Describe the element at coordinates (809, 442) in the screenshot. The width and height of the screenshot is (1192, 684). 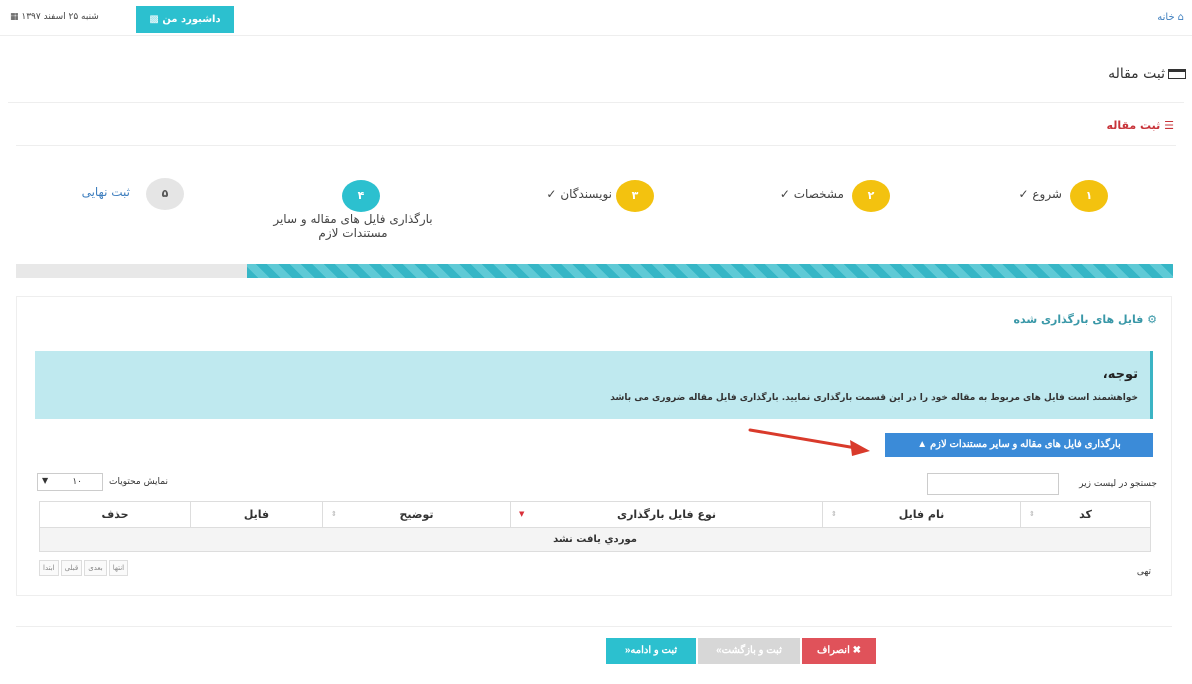
I see `annotation-arrow` at that location.